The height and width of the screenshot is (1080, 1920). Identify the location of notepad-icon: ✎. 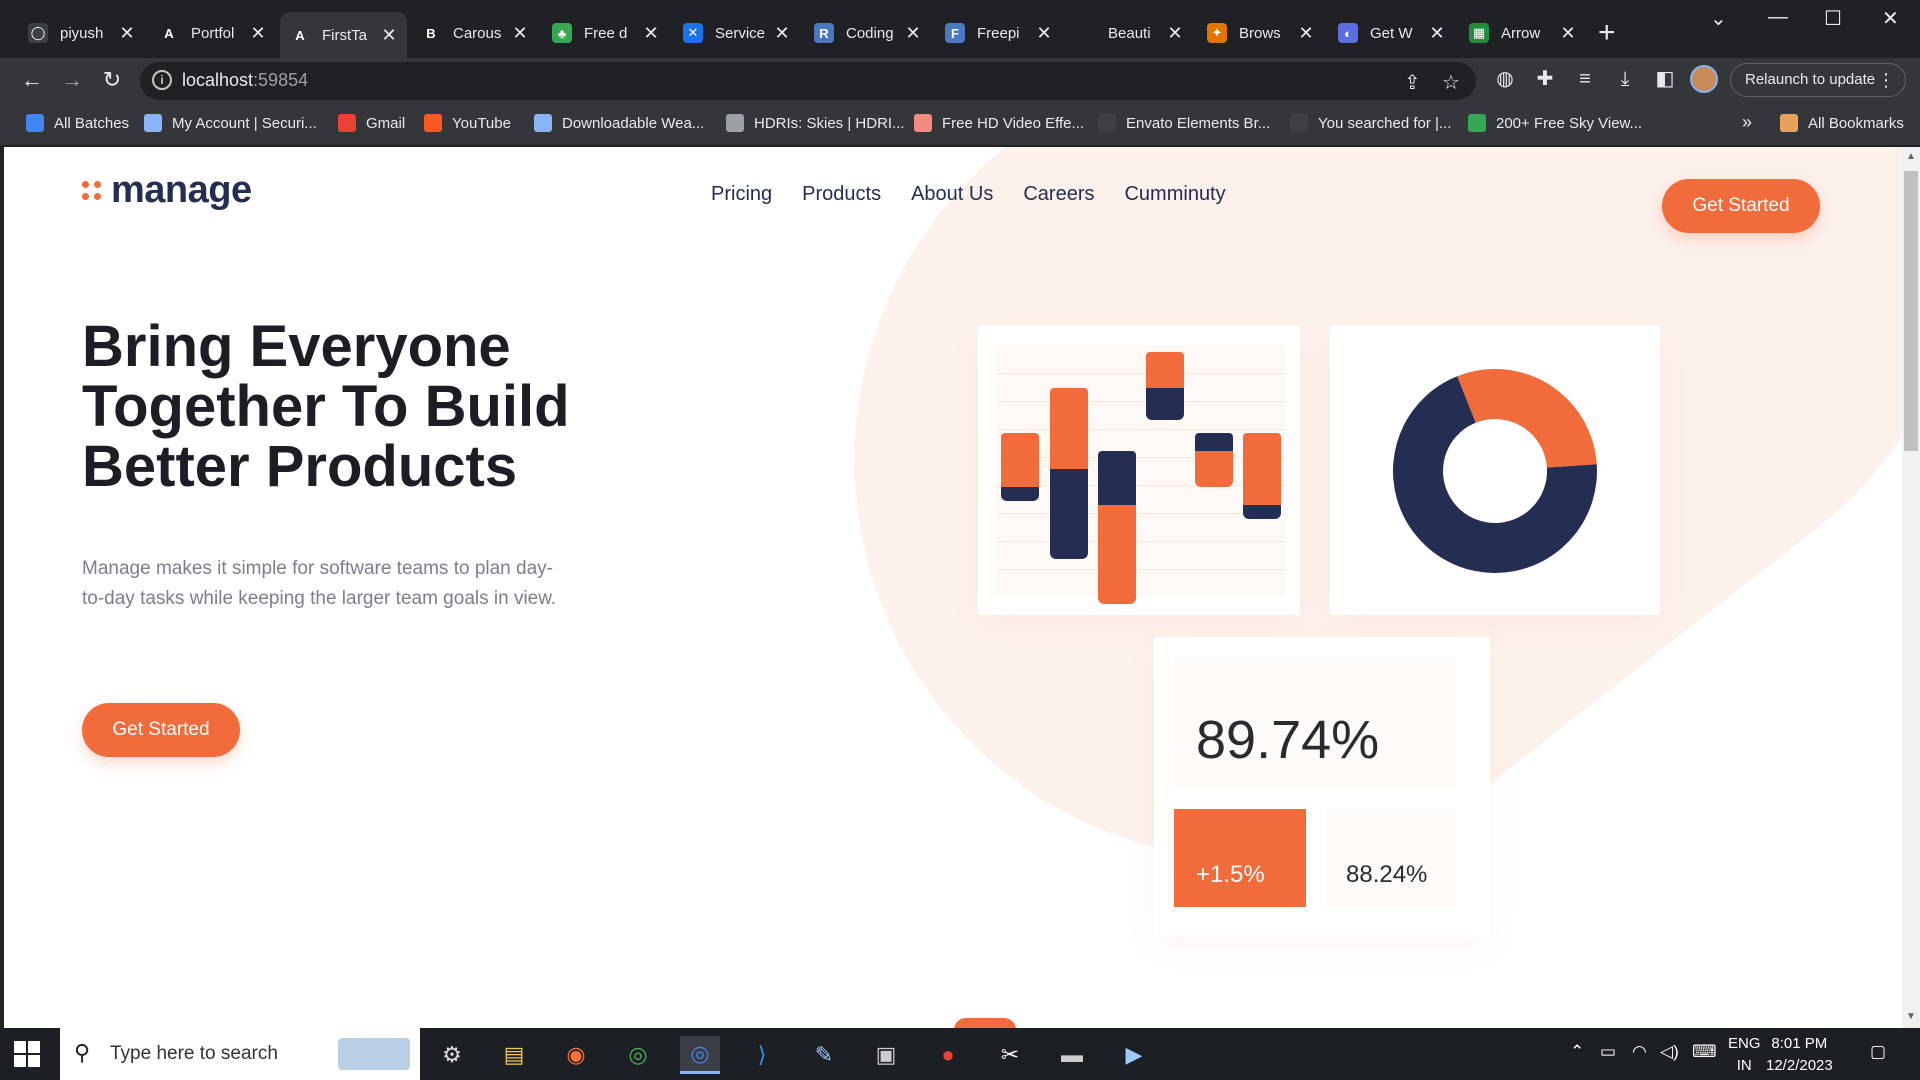
(824, 1055).